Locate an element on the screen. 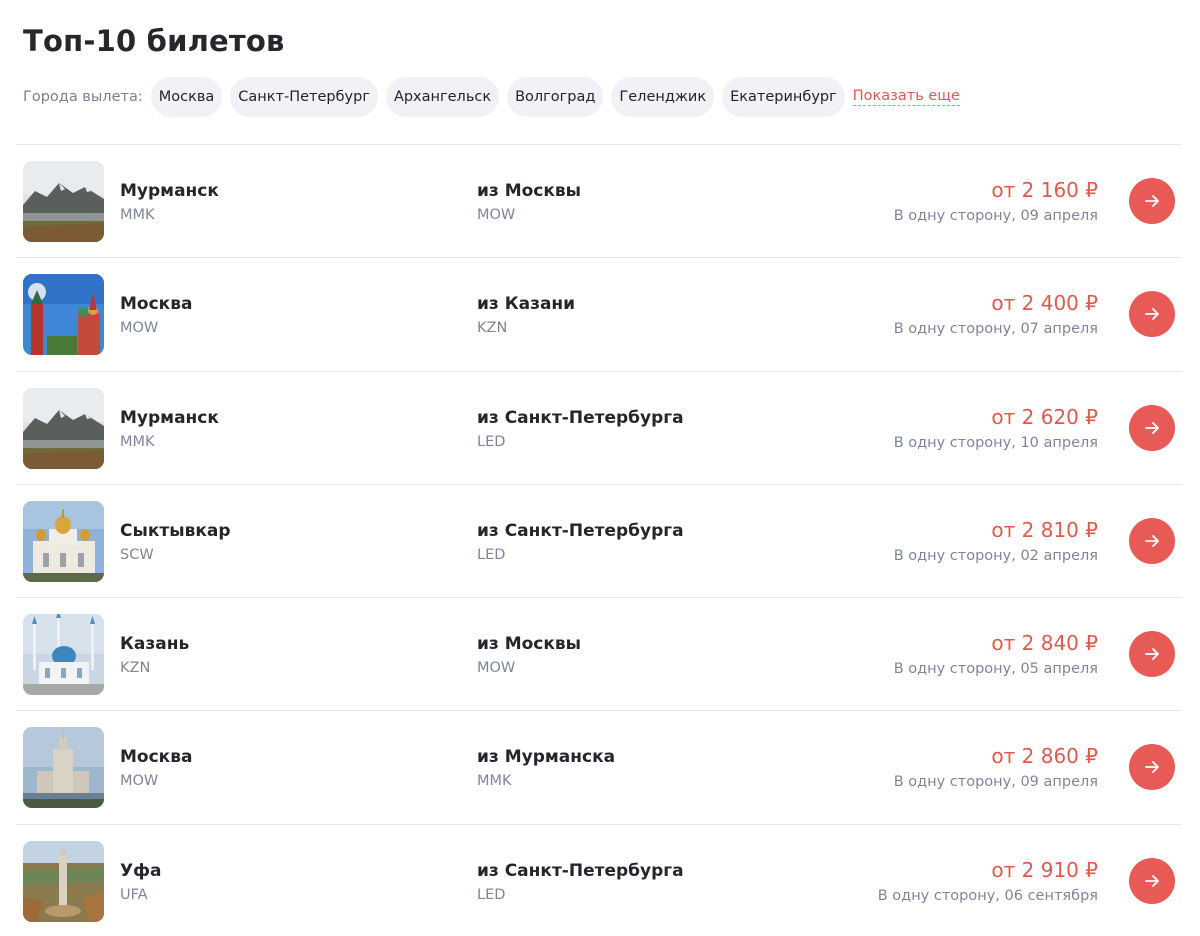 Image resolution: width=1200 pixels, height=936 pixels. city-chip-arkhangelsk: Архангельск is located at coordinates (442, 97).